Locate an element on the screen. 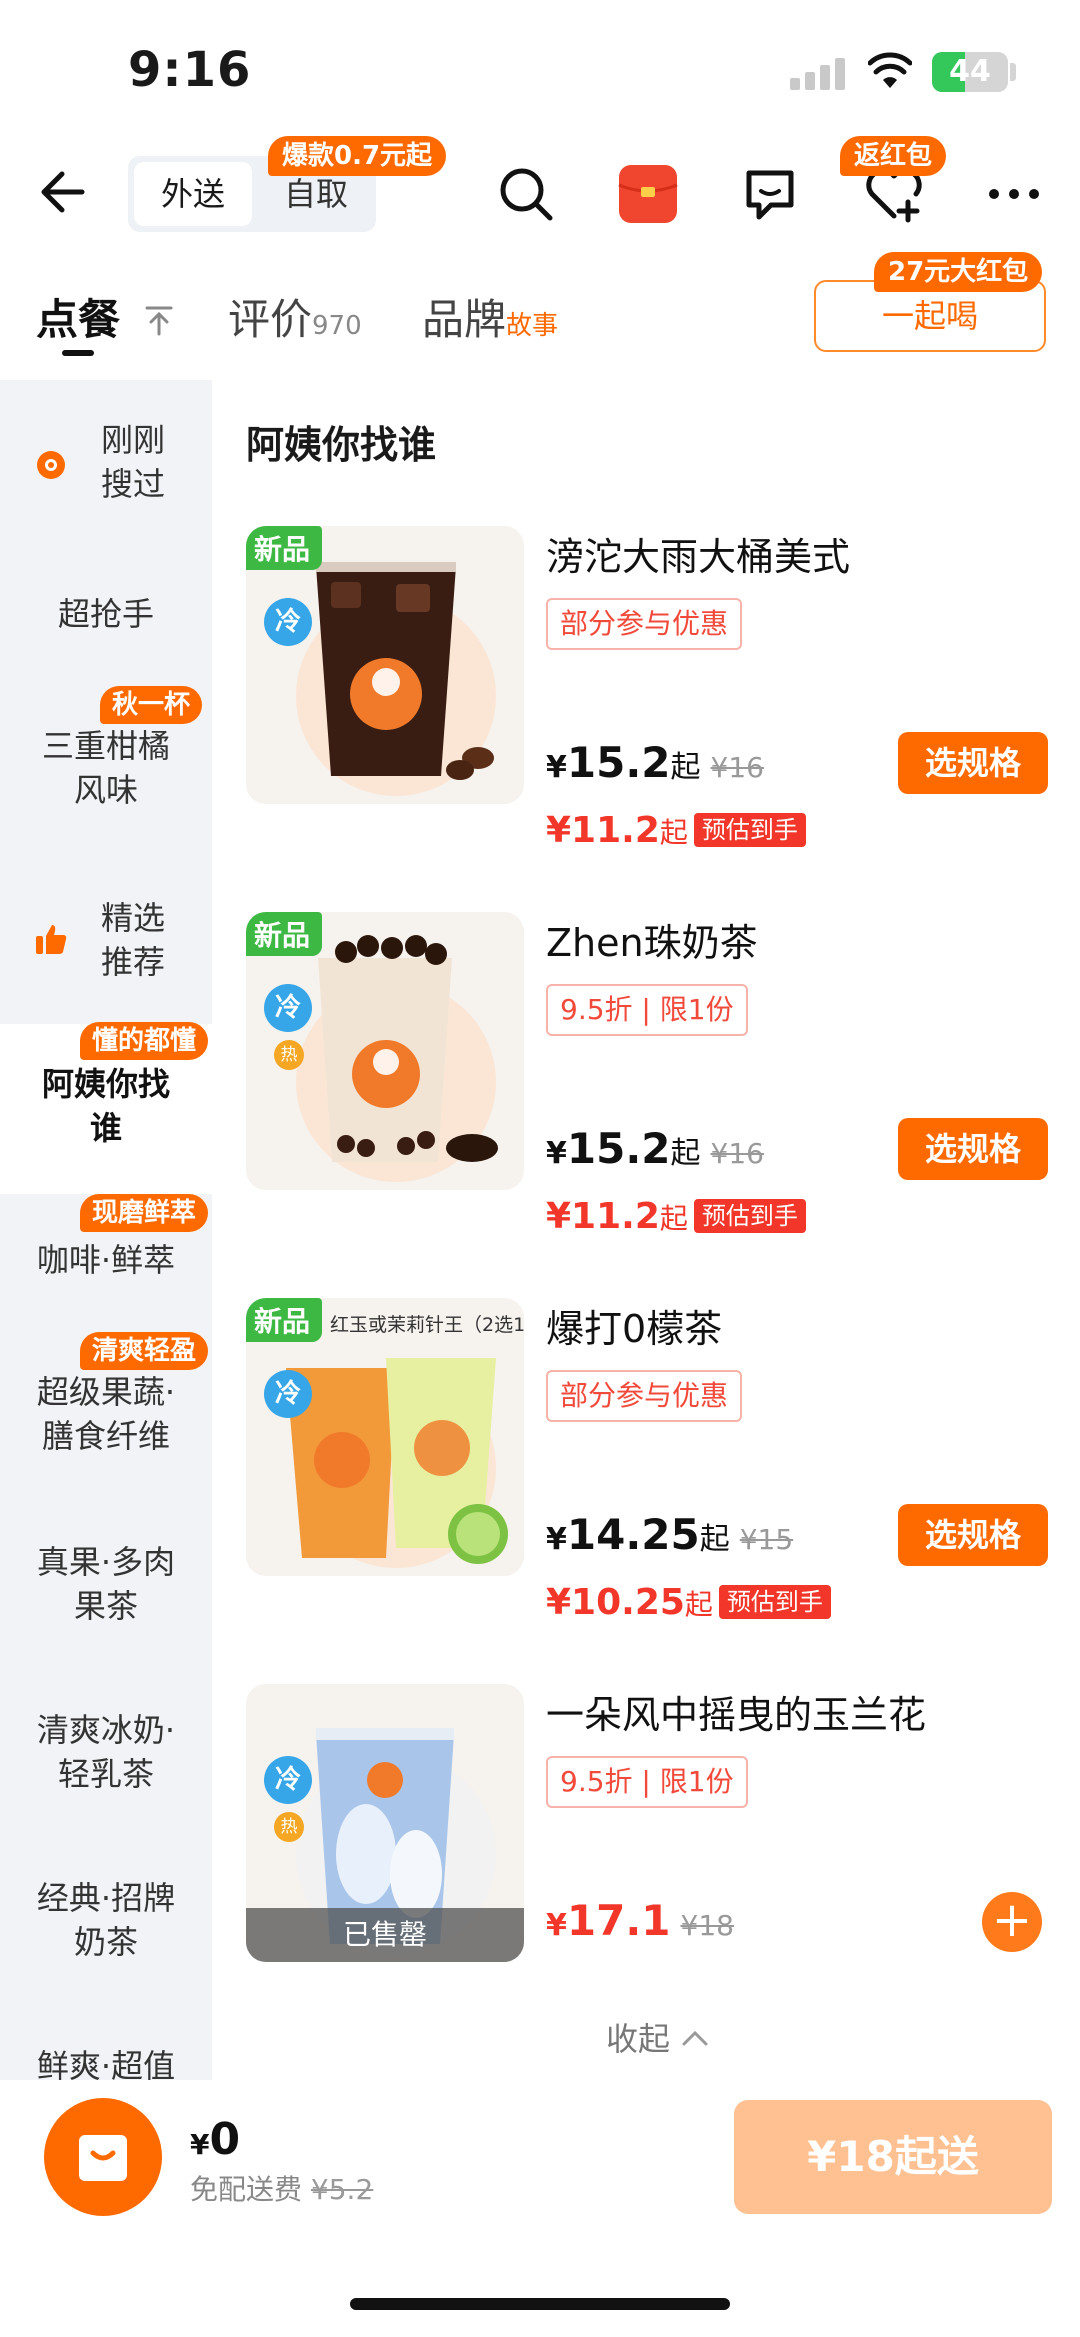 This screenshot has height=2337, width=1080. delivery-tab: 外送 is located at coordinates (193, 194).